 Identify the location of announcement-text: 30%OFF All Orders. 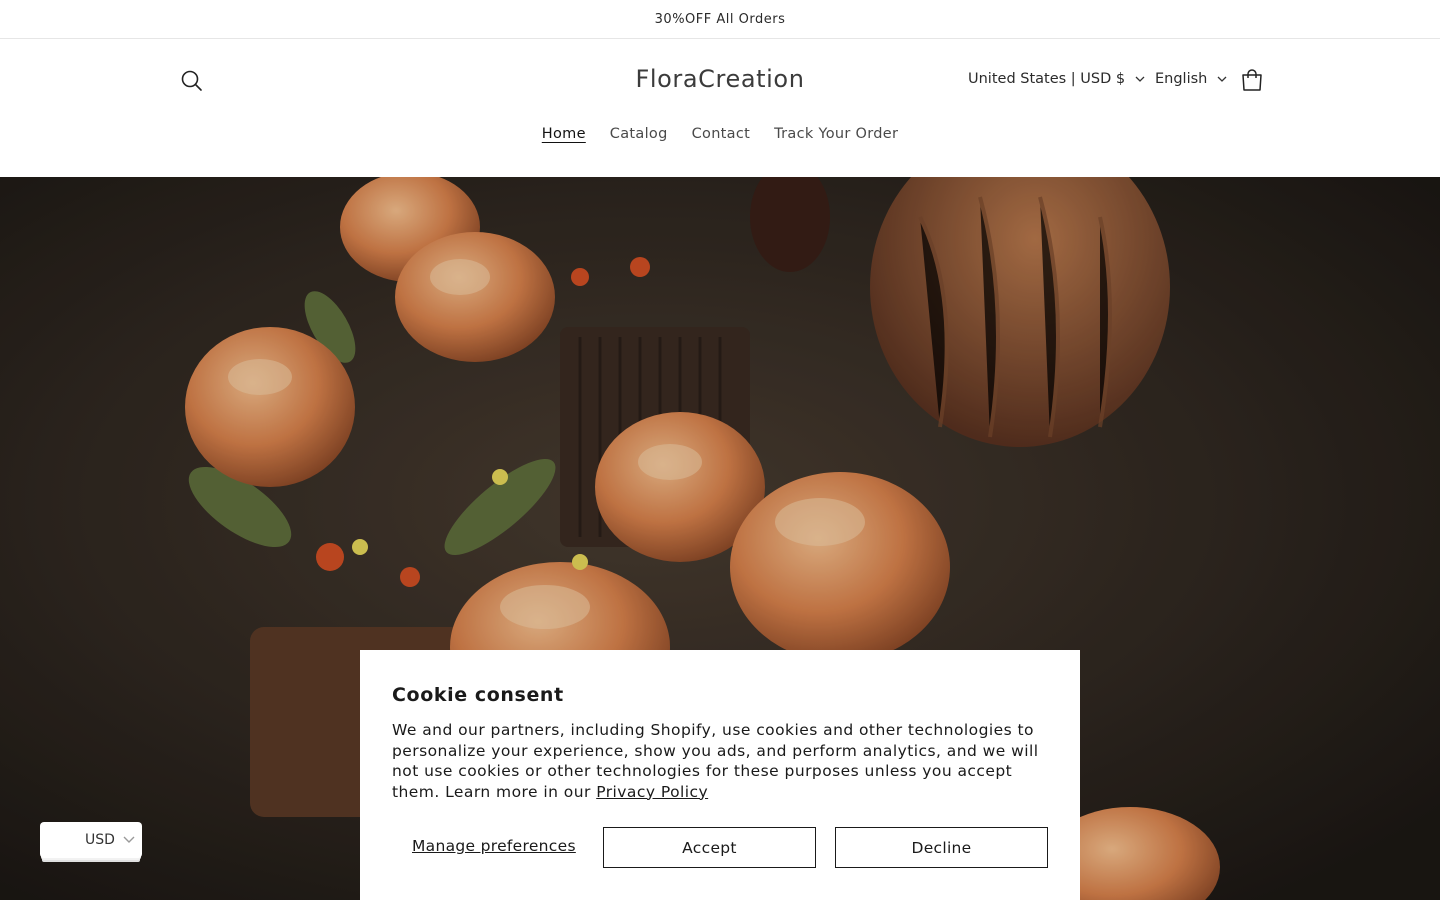
(720, 19).